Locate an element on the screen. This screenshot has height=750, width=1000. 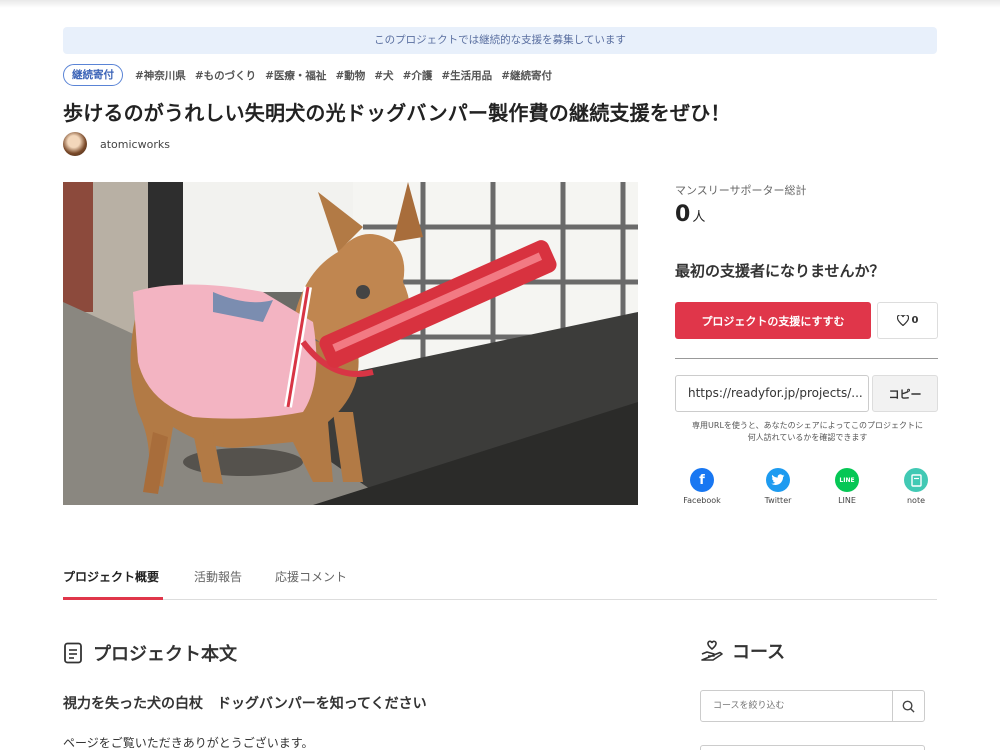
supporters-count-unit: 人 is located at coordinates (699, 217).